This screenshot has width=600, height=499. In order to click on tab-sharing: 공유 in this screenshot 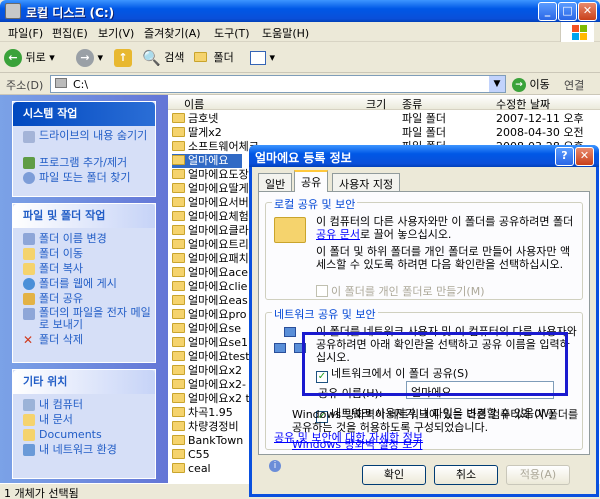, I will do `click(311, 181)`.